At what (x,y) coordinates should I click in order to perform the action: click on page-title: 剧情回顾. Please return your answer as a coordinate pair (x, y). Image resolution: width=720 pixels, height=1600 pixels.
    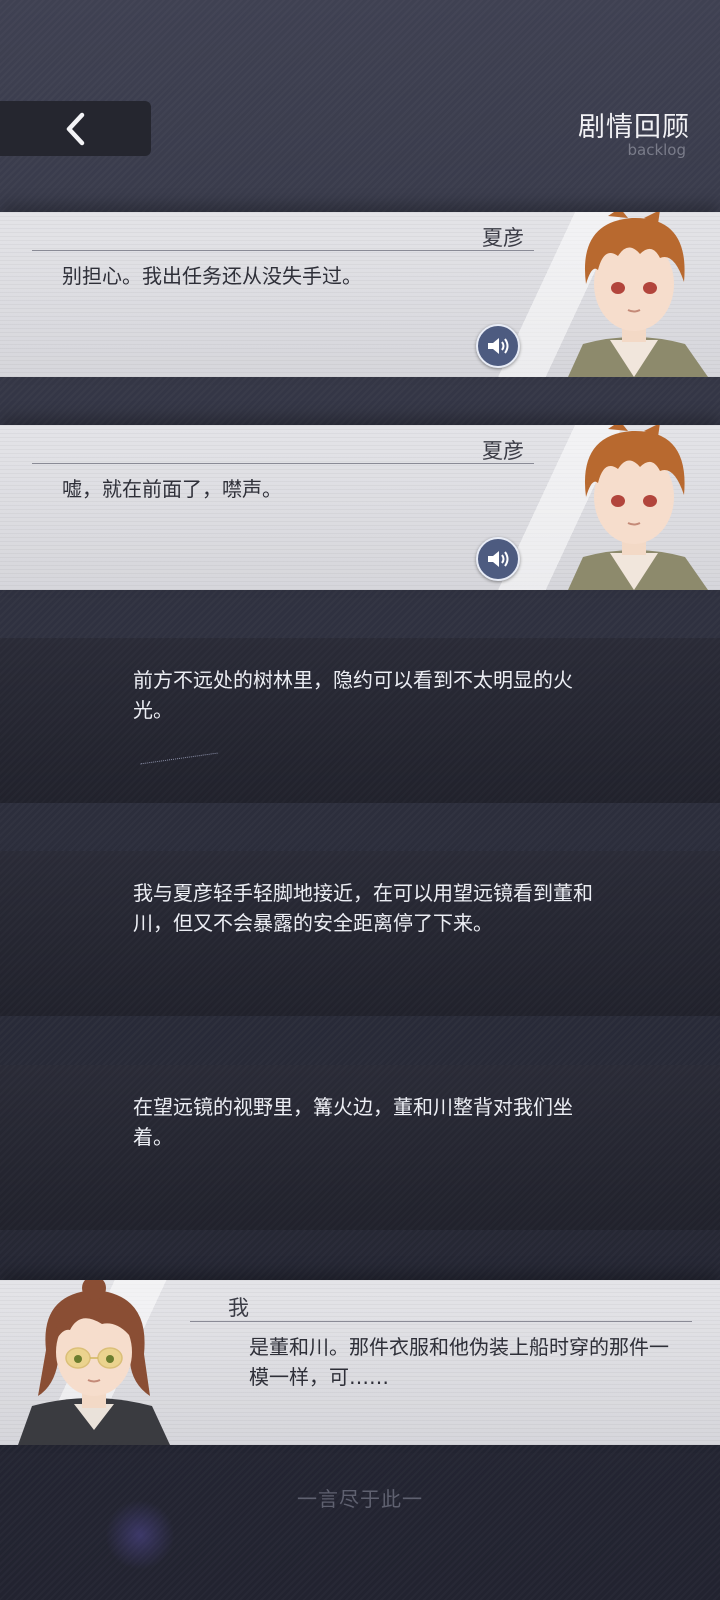
    Looking at the image, I should click on (634, 127).